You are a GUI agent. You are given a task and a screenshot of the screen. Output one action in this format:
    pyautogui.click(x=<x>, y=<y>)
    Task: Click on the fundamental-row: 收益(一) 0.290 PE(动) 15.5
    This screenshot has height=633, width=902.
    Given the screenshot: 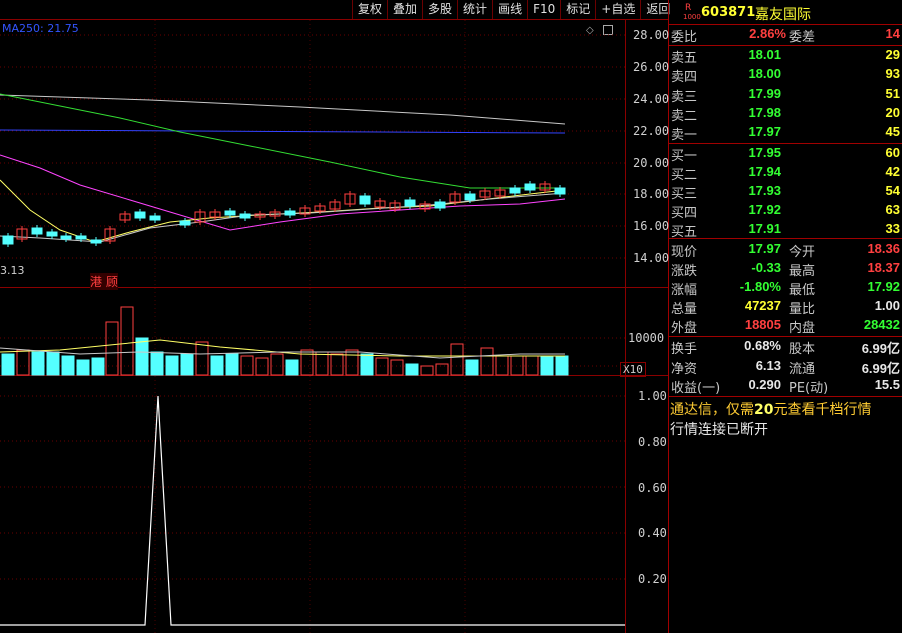 What is the action you would take?
    pyautogui.click(x=785, y=386)
    